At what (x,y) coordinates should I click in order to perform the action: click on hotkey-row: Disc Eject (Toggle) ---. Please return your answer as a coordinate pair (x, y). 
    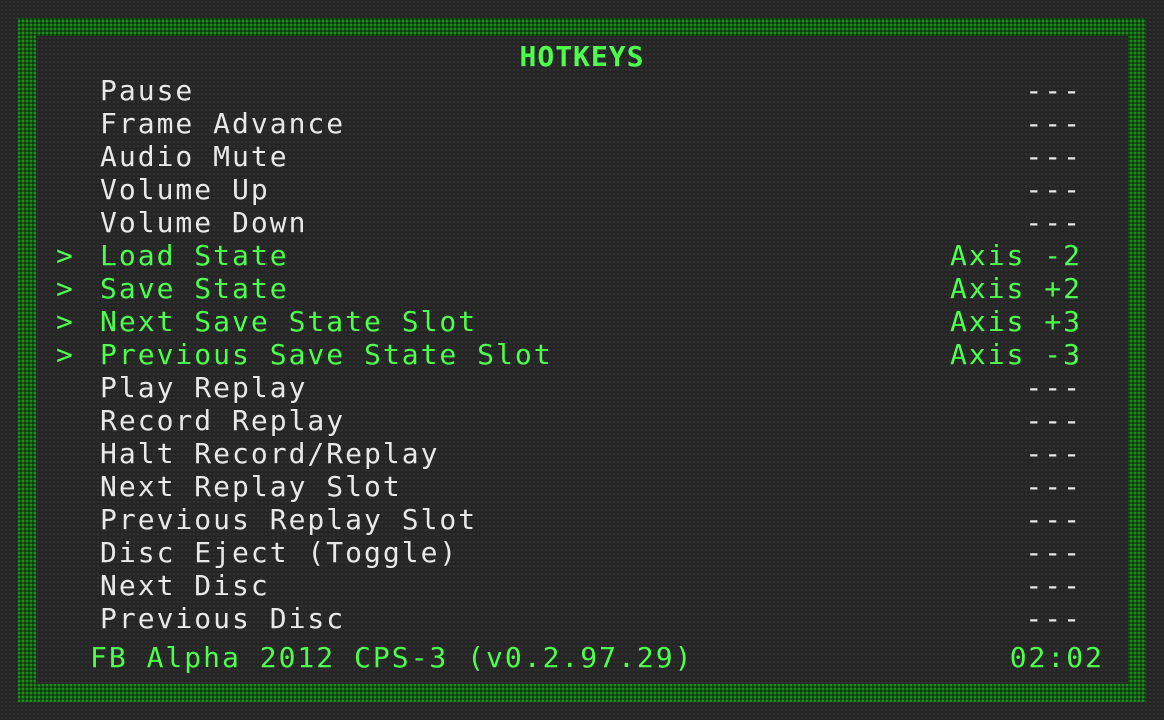
    Looking at the image, I should click on (582, 552).